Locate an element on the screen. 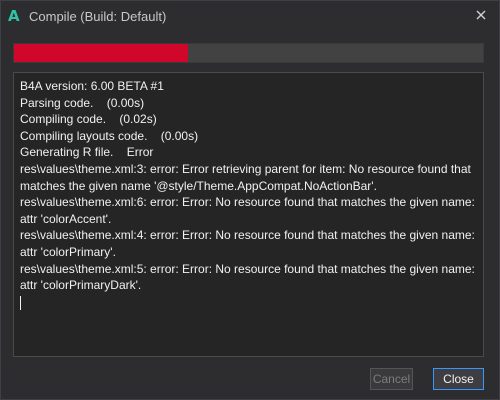 Image resolution: width=500 pixels, height=400 pixels. log-line: attr 'colorPrimary'. is located at coordinates (68, 251).